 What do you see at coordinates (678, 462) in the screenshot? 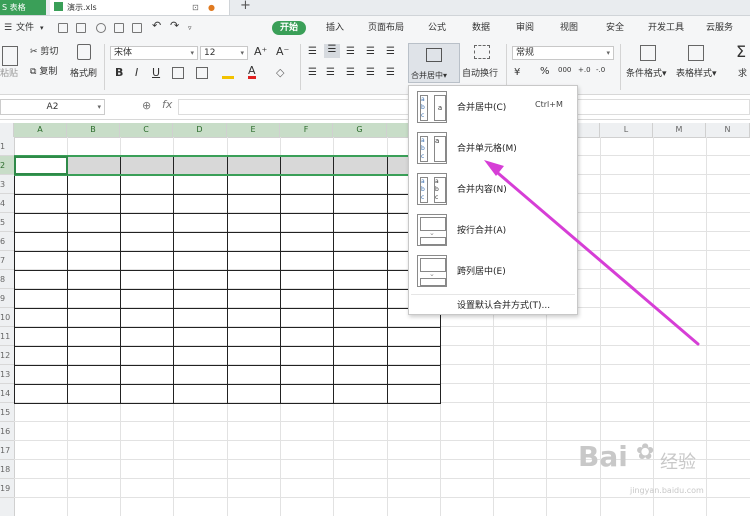
I see `watermark-brand2: 经验` at bounding box center [678, 462].